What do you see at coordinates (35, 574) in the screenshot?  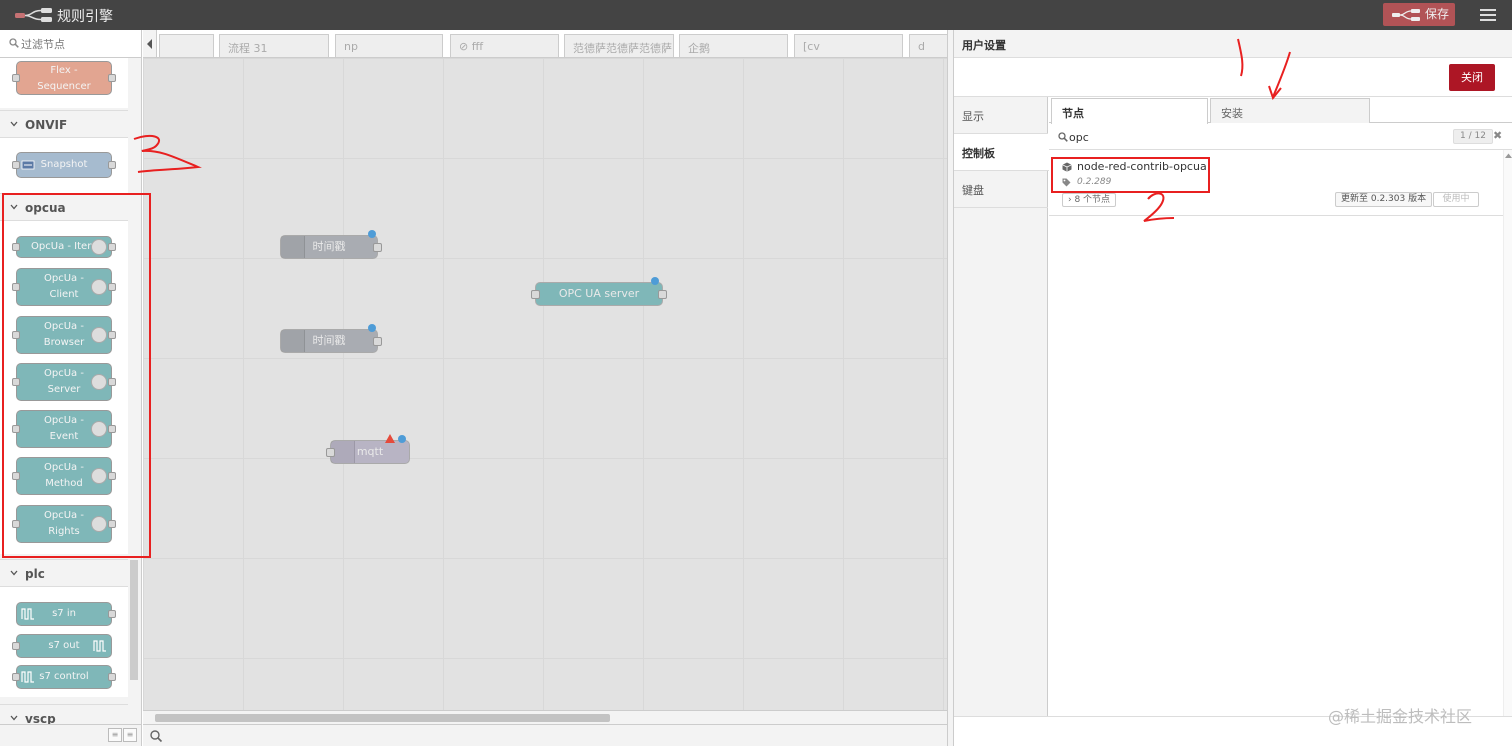 I see `category-label: plc` at bounding box center [35, 574].